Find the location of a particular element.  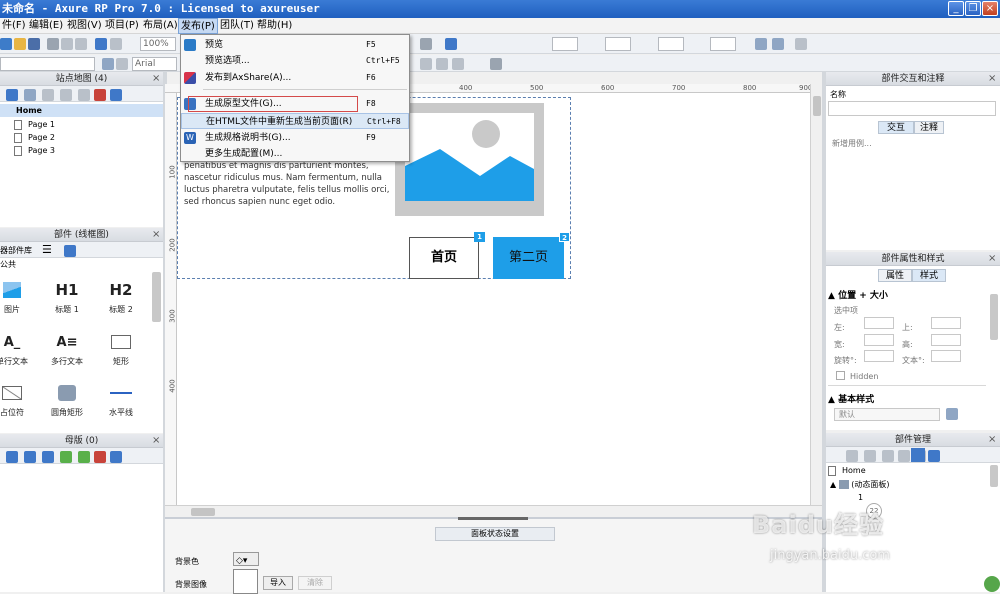

menu-edit: 编辑(E) is located at coordinates (46, 26).